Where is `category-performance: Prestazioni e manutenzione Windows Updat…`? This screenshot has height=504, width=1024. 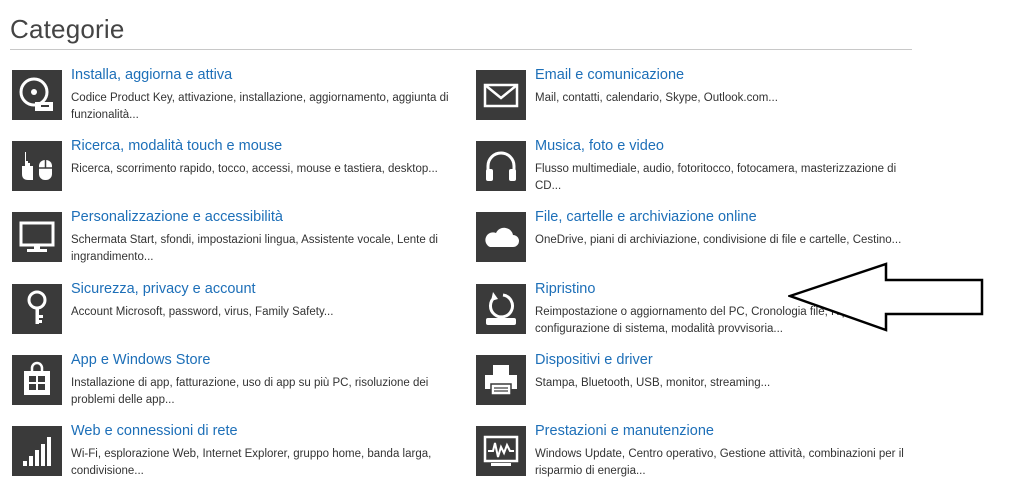
category-performance: Prestazioni e manutenzione Windows Updat… is located at coordinates (696, 452).